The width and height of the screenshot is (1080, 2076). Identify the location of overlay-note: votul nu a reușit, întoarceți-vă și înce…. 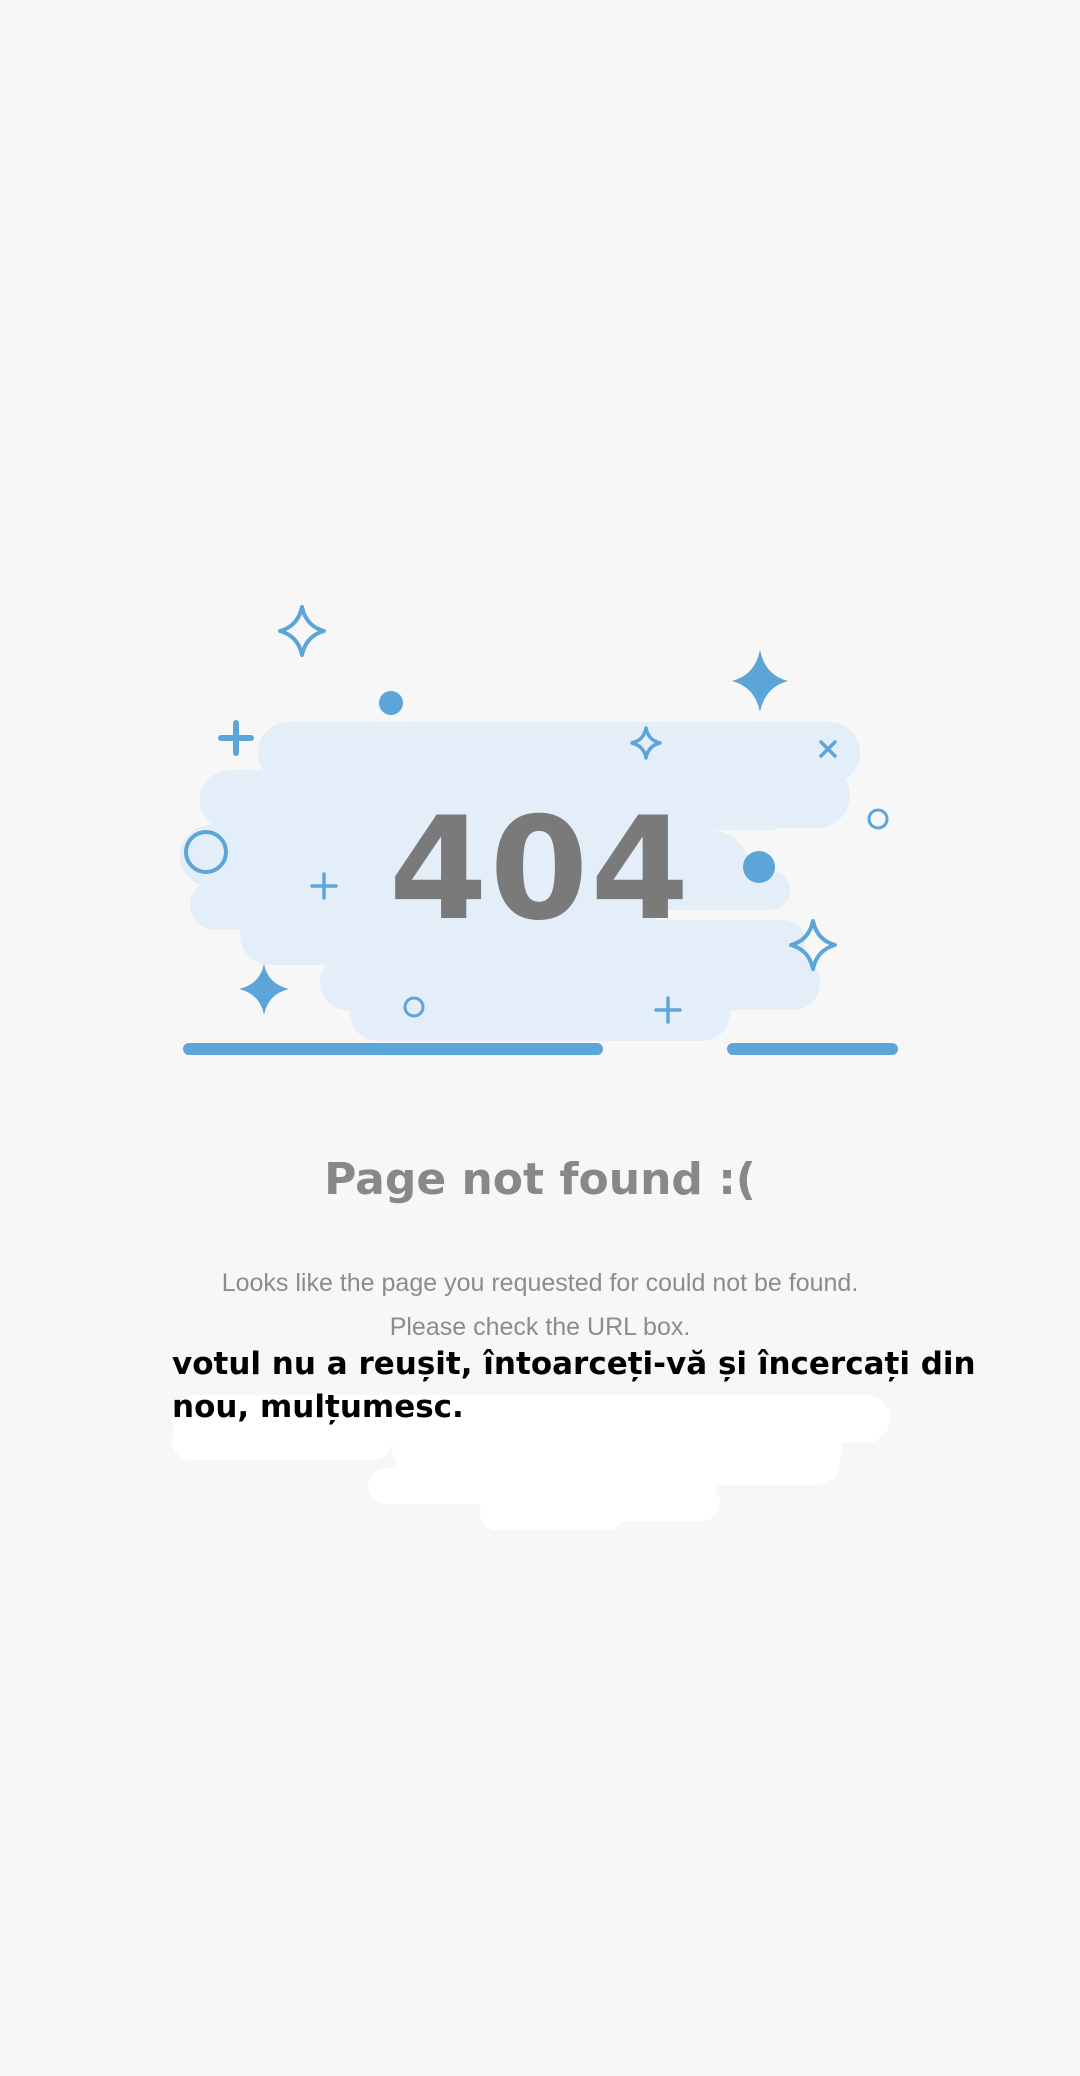
(574, 1385).